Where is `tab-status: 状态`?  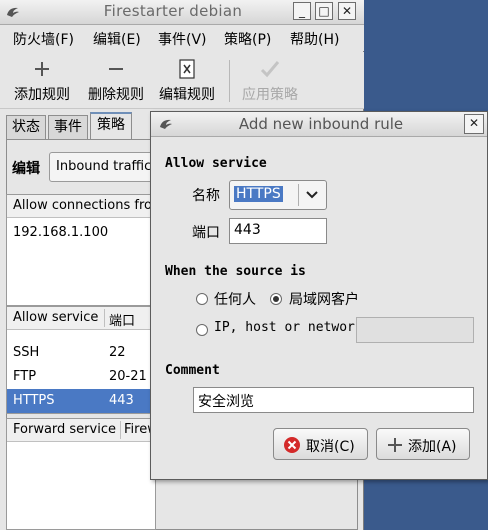 tab-status: 状态 is located at coordinates (26, 127).